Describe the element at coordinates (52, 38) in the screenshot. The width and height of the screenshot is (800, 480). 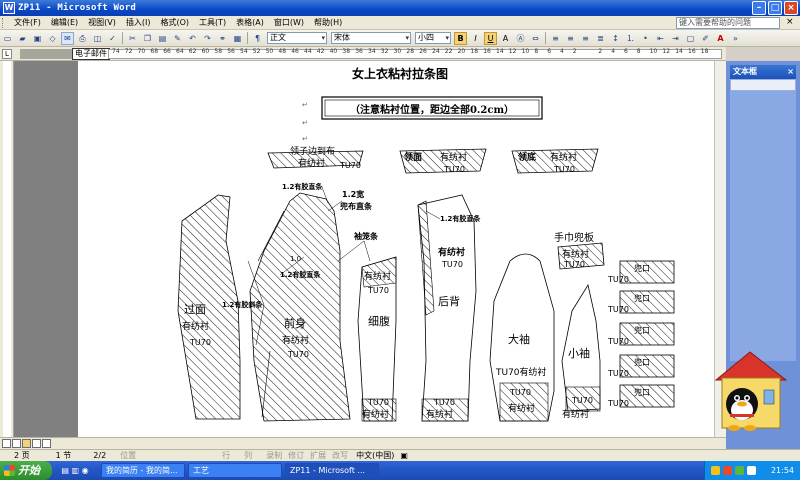
I see `permission-icon: ◇` at that location.